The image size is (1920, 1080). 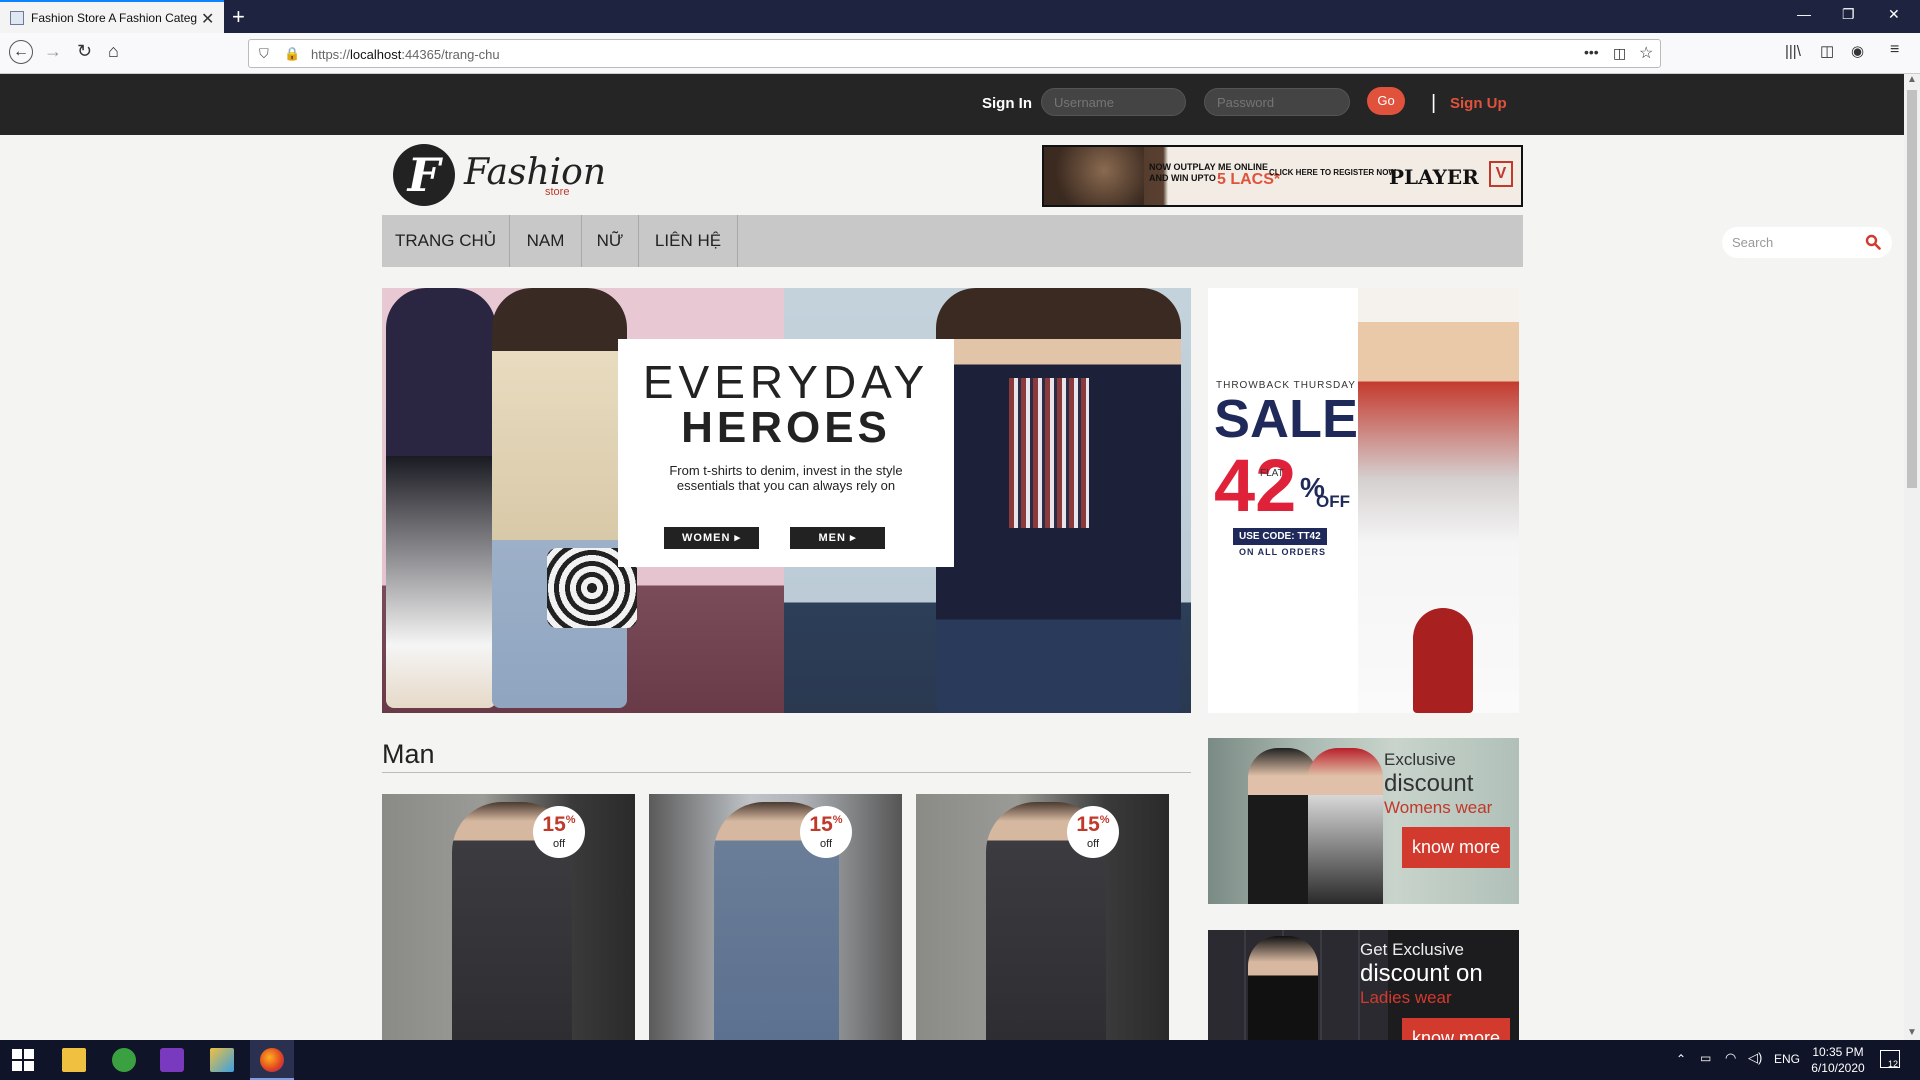 I want to click on promo1-line2: discount, so click(x=1429, y=783).